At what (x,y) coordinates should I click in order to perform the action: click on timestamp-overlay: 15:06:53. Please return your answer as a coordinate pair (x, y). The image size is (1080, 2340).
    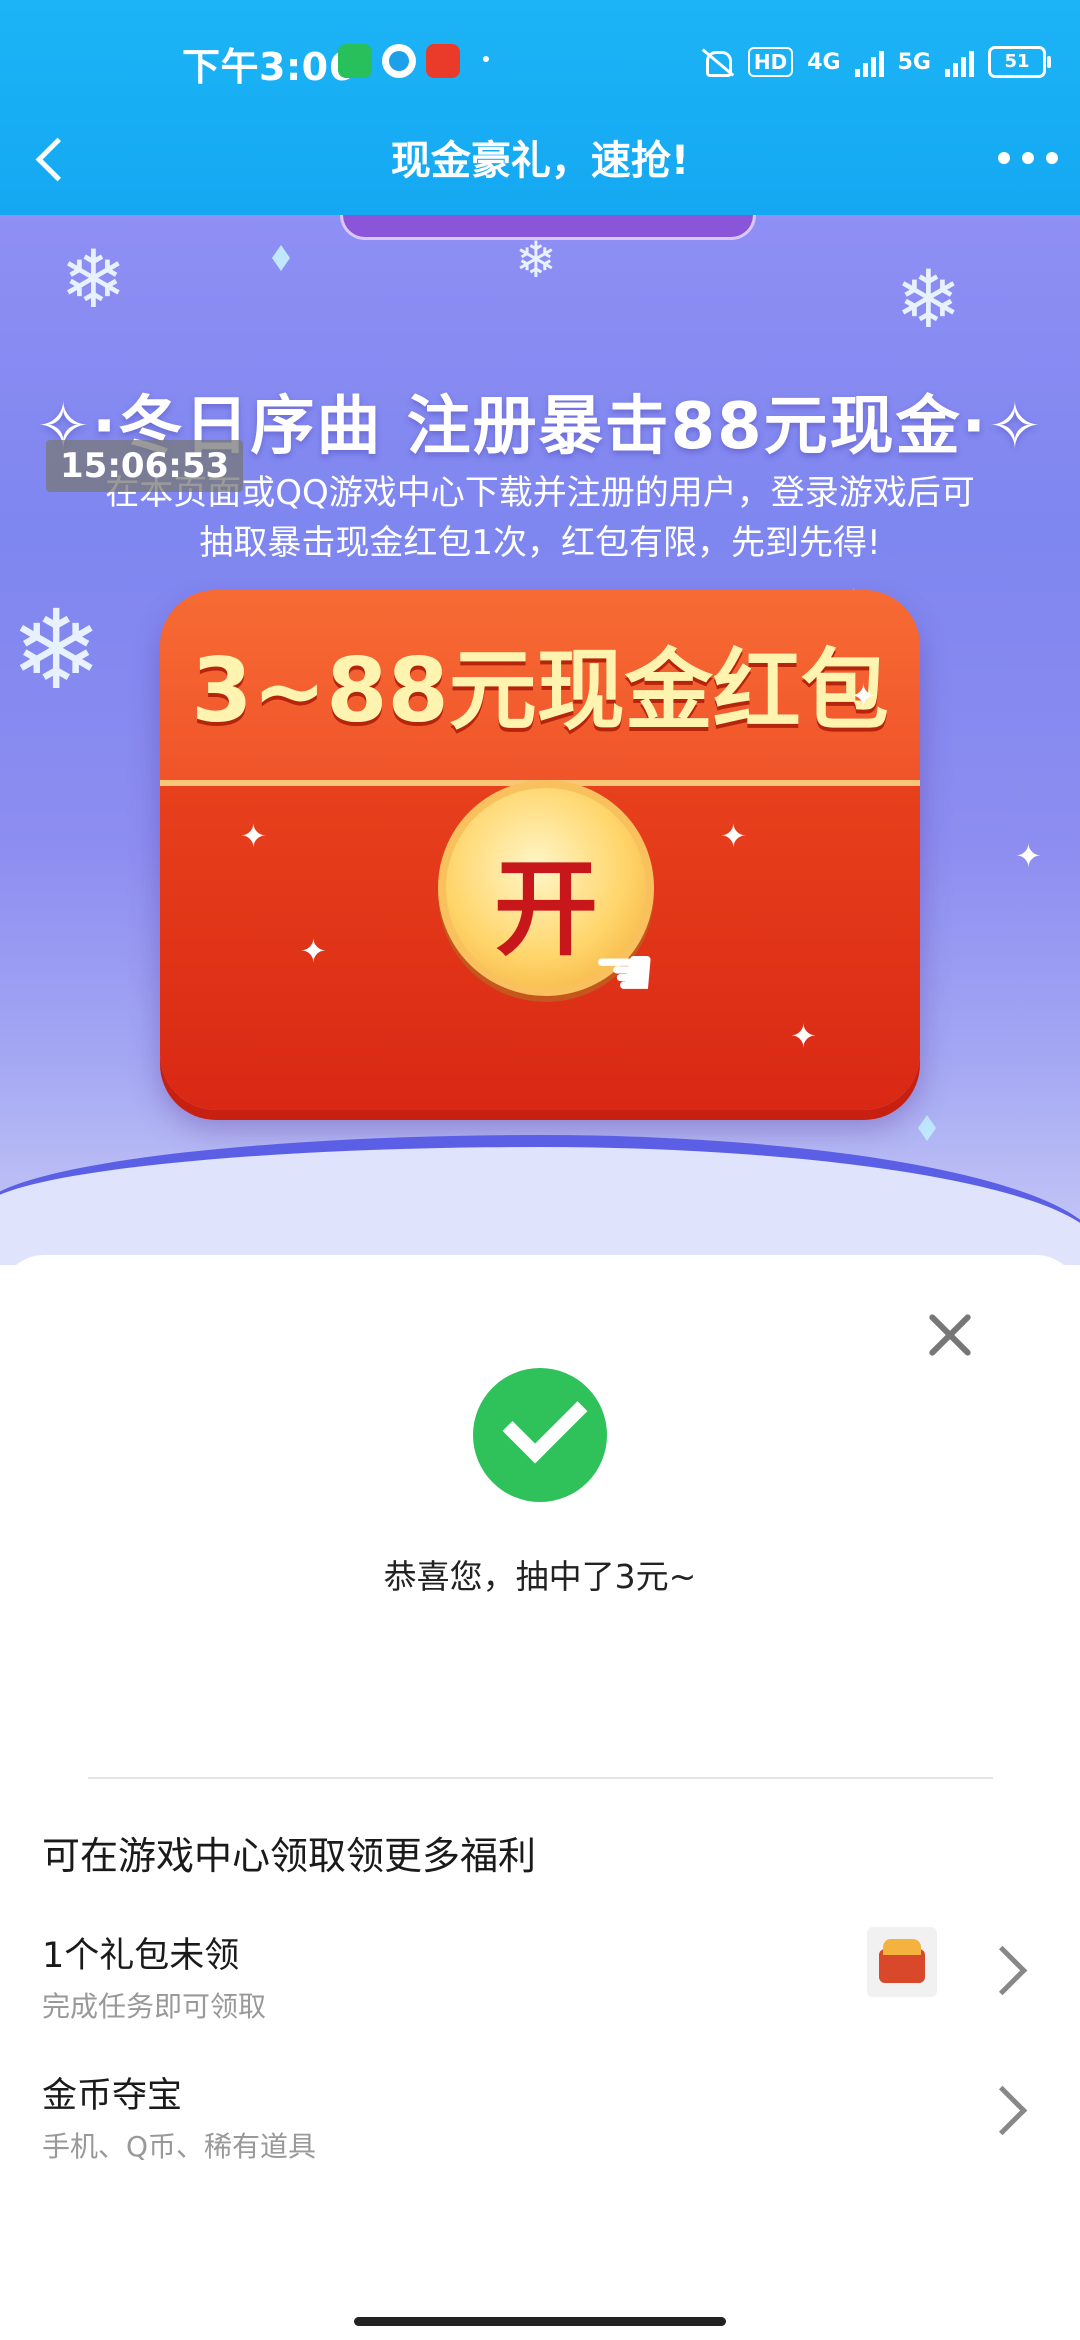
    Looking at the image, I should click on (145, 466).